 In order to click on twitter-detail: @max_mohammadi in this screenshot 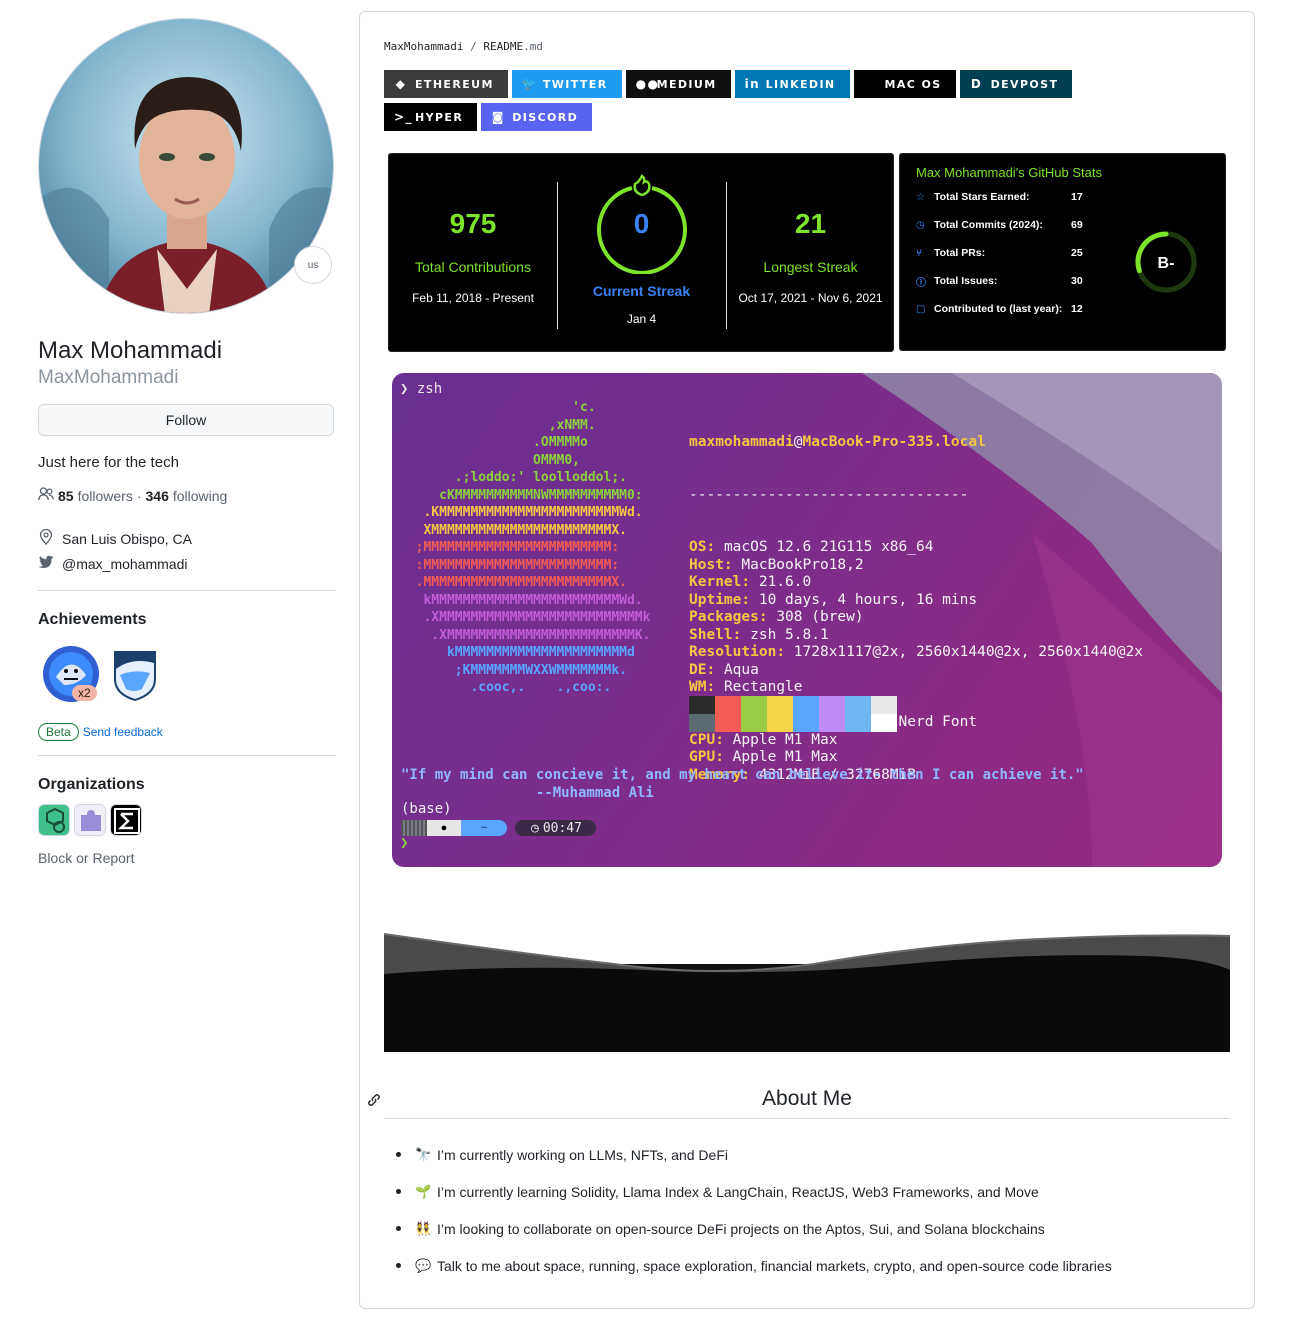, I will do `click(187, 563)`.